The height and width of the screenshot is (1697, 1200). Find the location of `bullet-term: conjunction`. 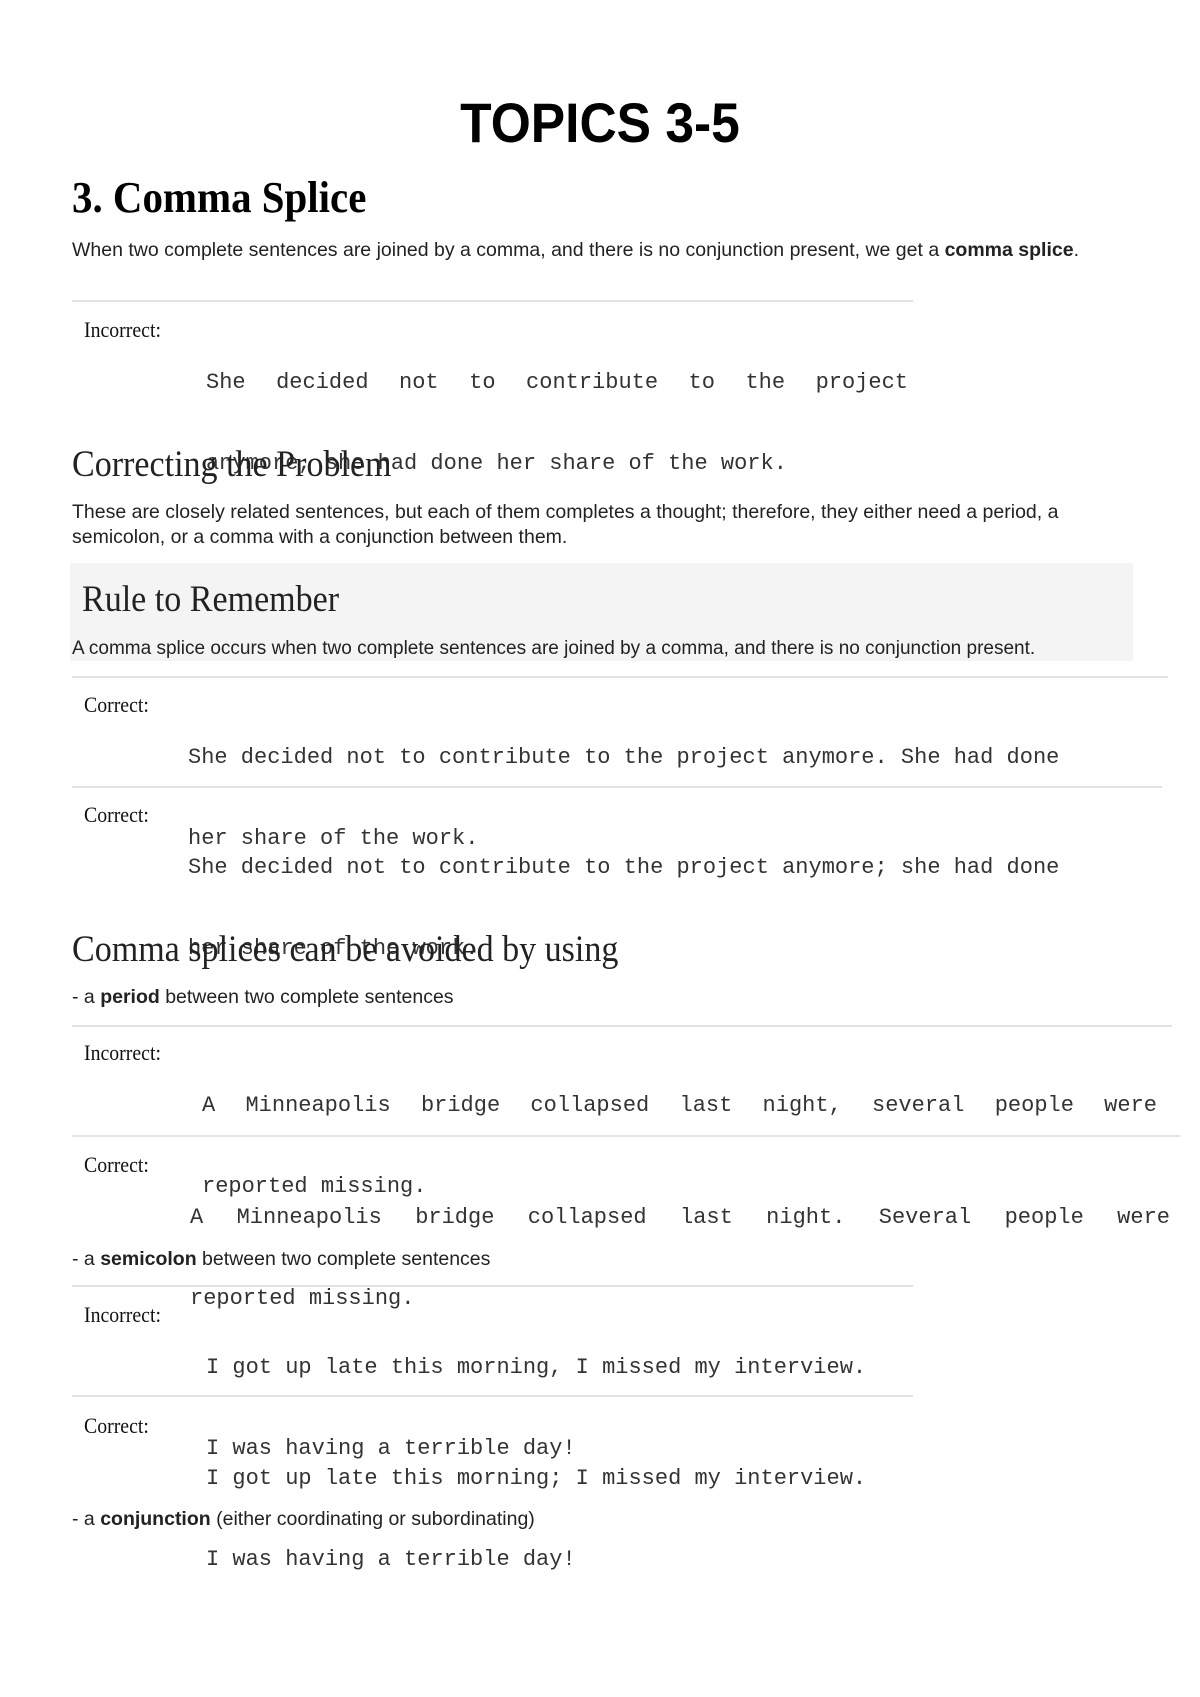

bullet-term: conjunction is located at coordinates (155, 1519).